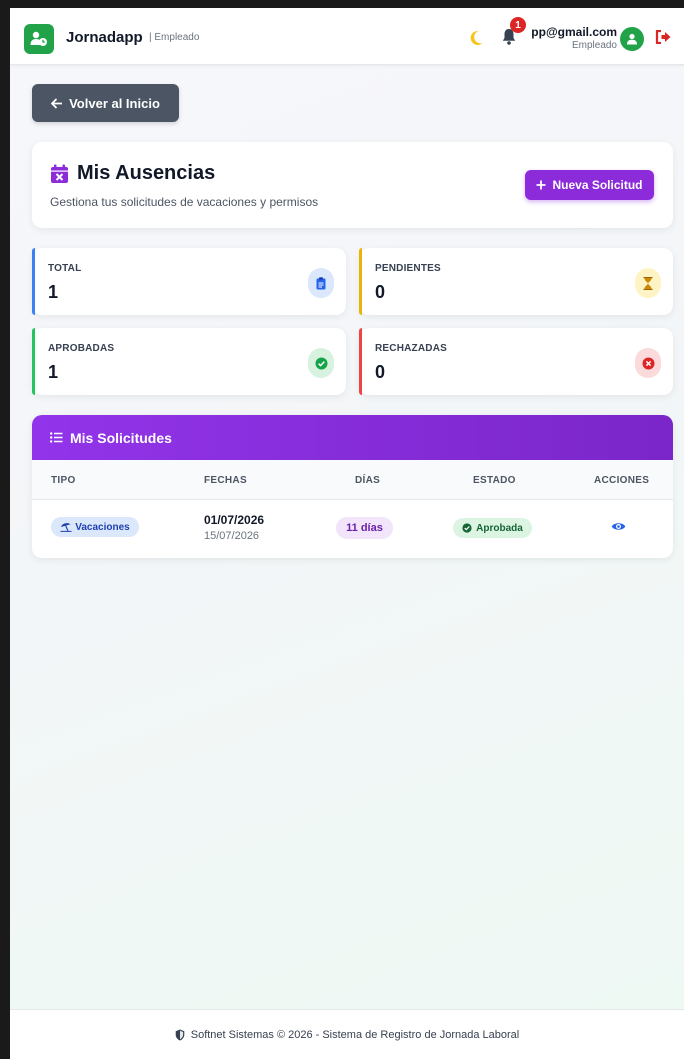 Image resolution: width=684 pixels, height=1059 pixels. Describe the element at coordinates (174, 37) in the screenshot. I see `role-tag: | Empleado` at that location.